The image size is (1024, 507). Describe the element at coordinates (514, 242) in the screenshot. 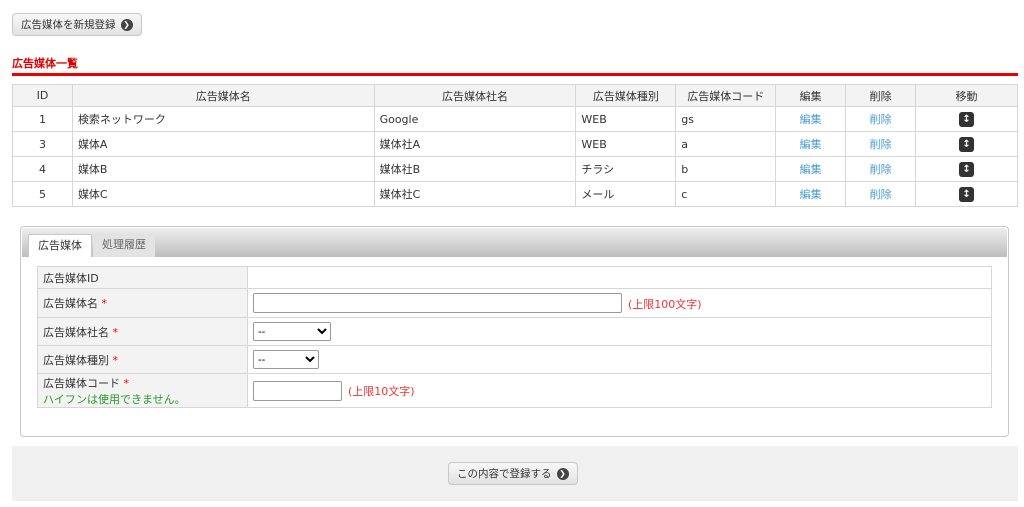

I see `tab-bar: 広告媒体 処理履歴` at that location.